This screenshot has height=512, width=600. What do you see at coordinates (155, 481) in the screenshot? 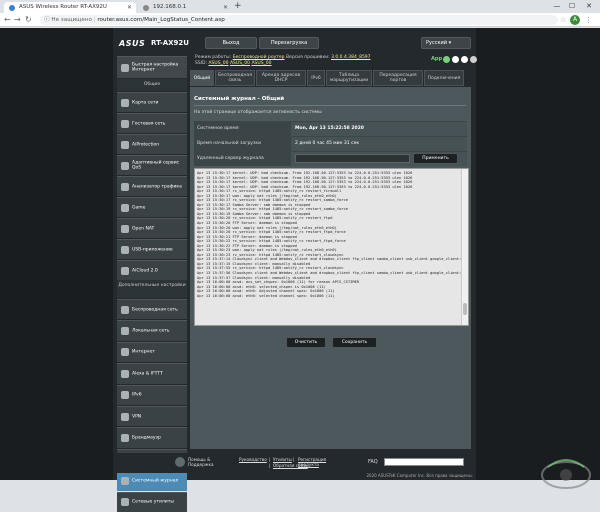
I see `sidebar-item-label: Системный журнал` at bounding box center [155, 481].